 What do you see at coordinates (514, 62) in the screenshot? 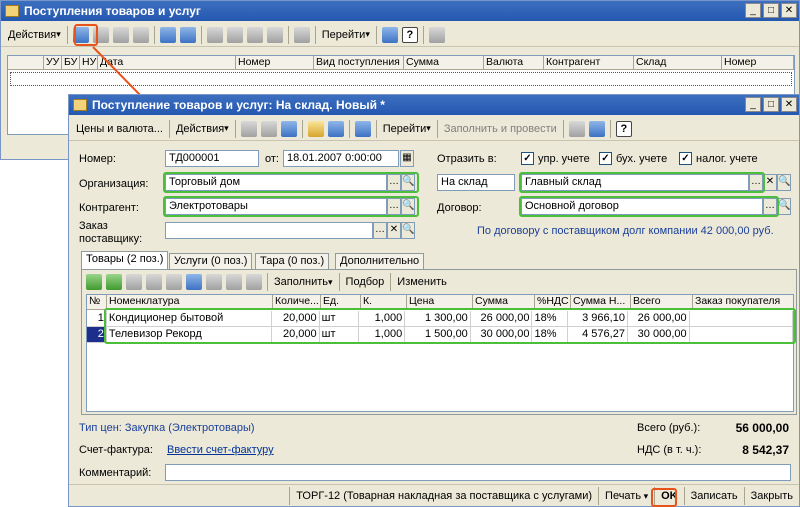
I see `col-currency: Валюта` at bounding box center [514, 62].